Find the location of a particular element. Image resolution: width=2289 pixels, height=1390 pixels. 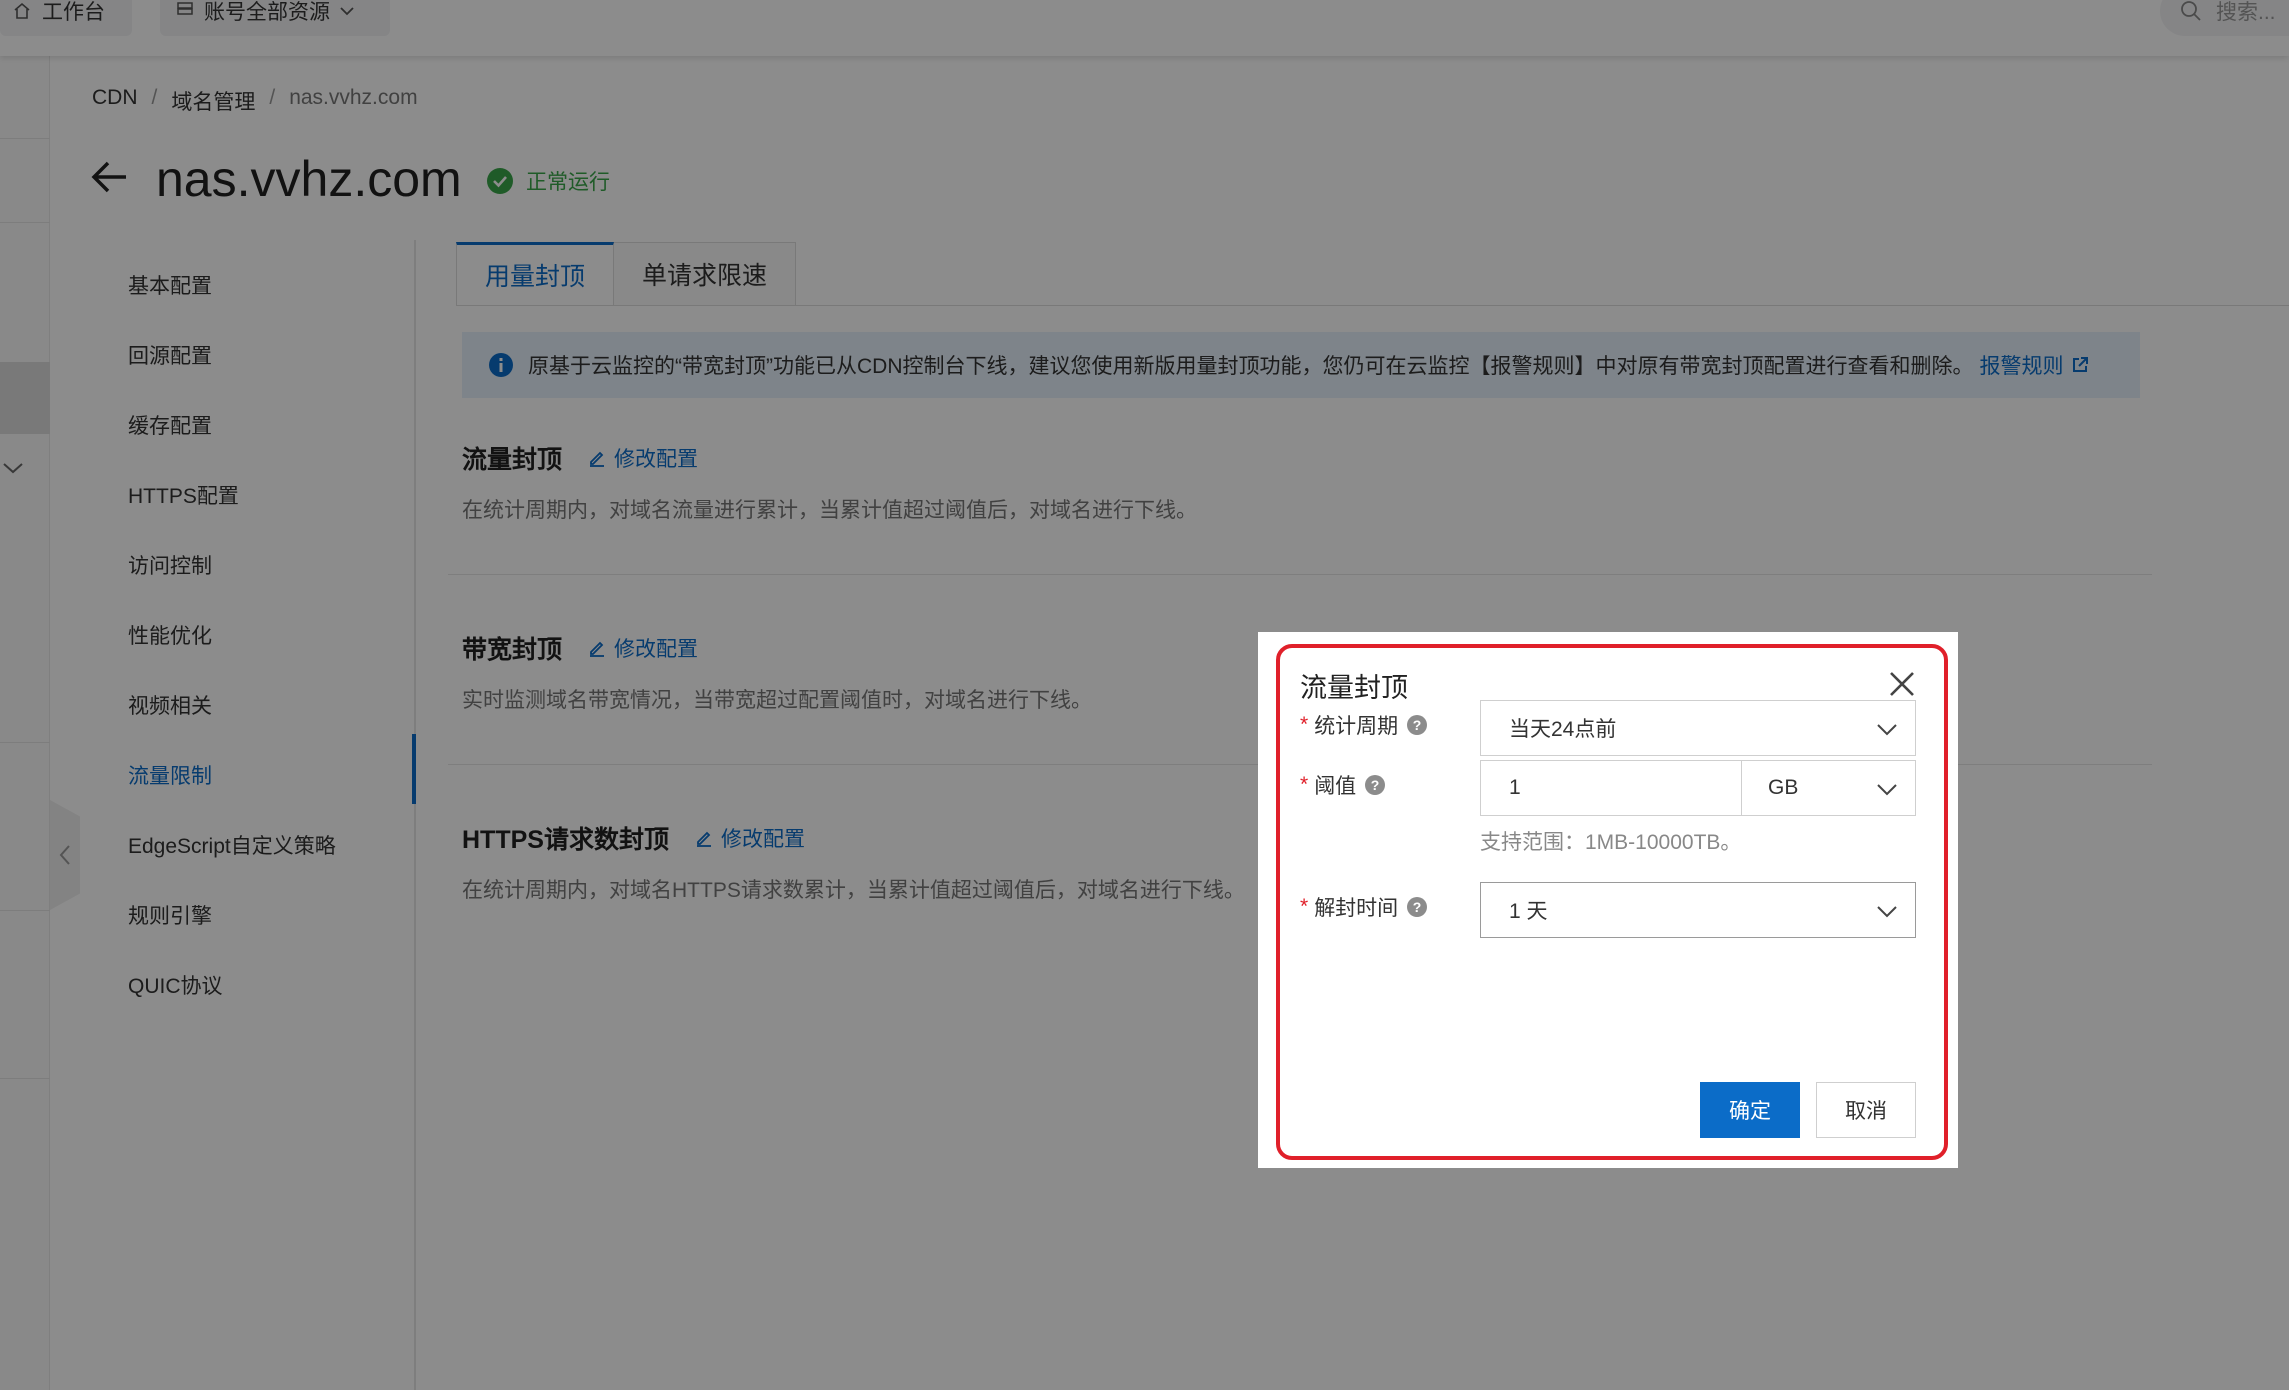

cancel-button: 取消 is located at coordinates (1866, 1110).